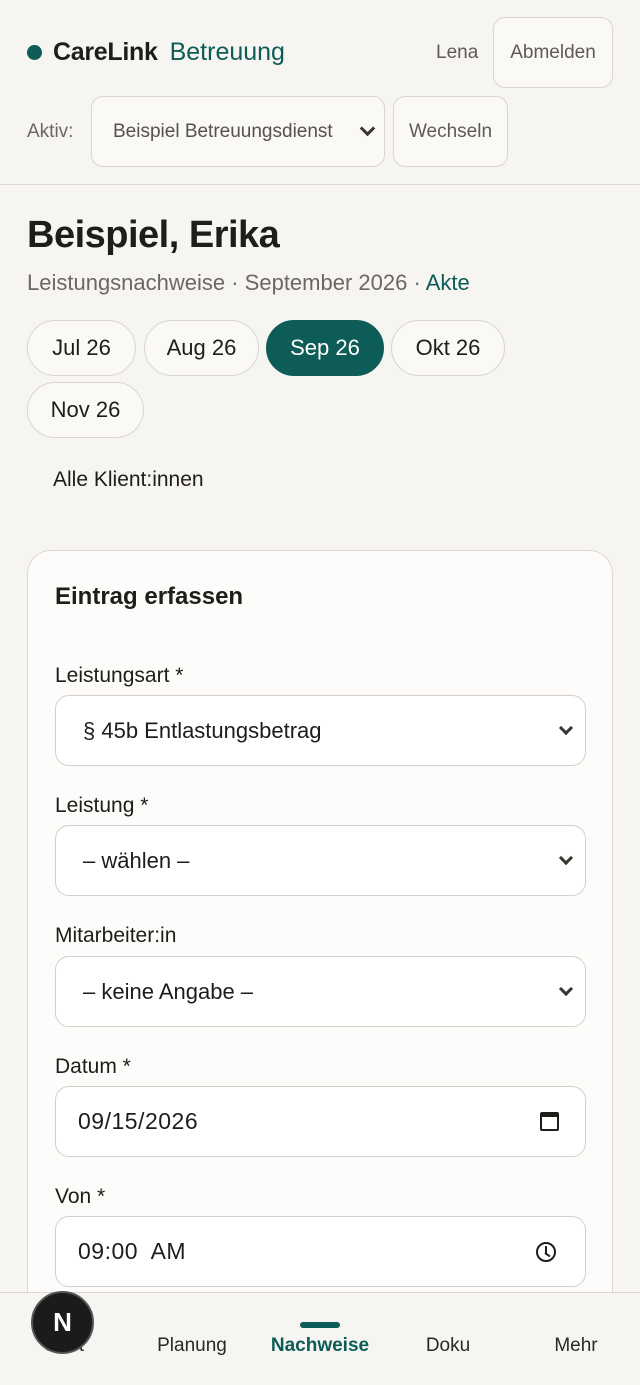 This screenshot has height=1385, width=640. Describe the element at coordinates (546, 1252) in the screenshot. I see `clock-icon` at that location.